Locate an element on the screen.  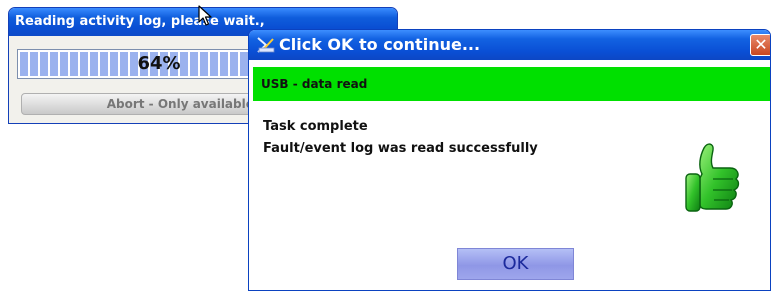
close-button: ✕ is located at coordinates (760, 45).